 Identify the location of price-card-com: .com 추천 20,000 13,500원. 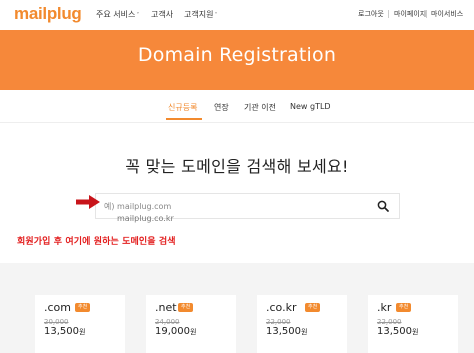
(80, 324).